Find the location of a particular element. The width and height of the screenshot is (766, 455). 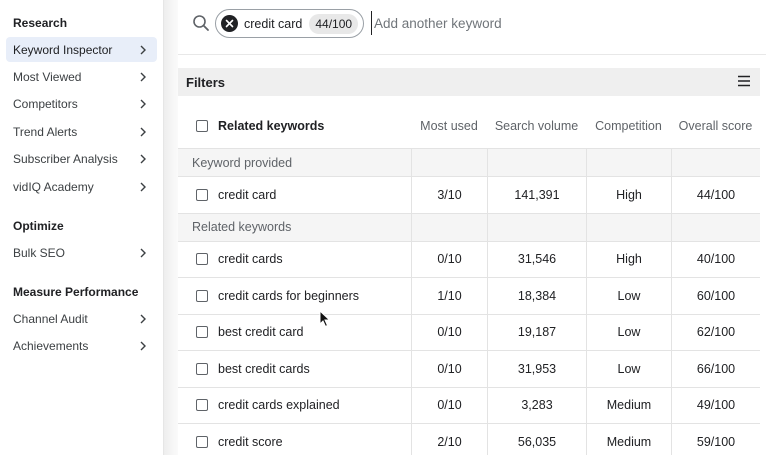

sidebar-item-label: Subscriber Analysis is located at coordinates (65, 159).